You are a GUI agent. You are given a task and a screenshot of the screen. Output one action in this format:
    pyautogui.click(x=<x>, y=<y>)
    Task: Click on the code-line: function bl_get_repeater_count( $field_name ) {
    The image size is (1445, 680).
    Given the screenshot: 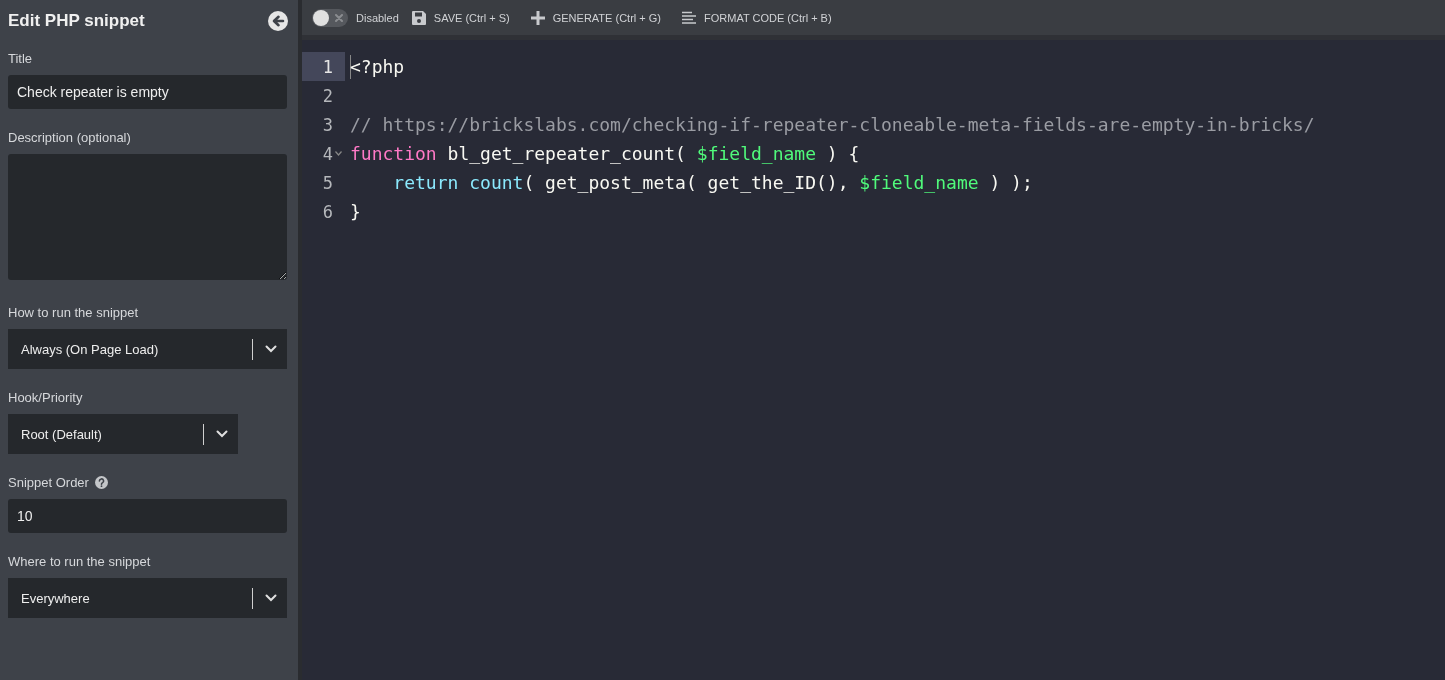 What is the action you would take?
    pyautogui.click(x=604, y=154)
    